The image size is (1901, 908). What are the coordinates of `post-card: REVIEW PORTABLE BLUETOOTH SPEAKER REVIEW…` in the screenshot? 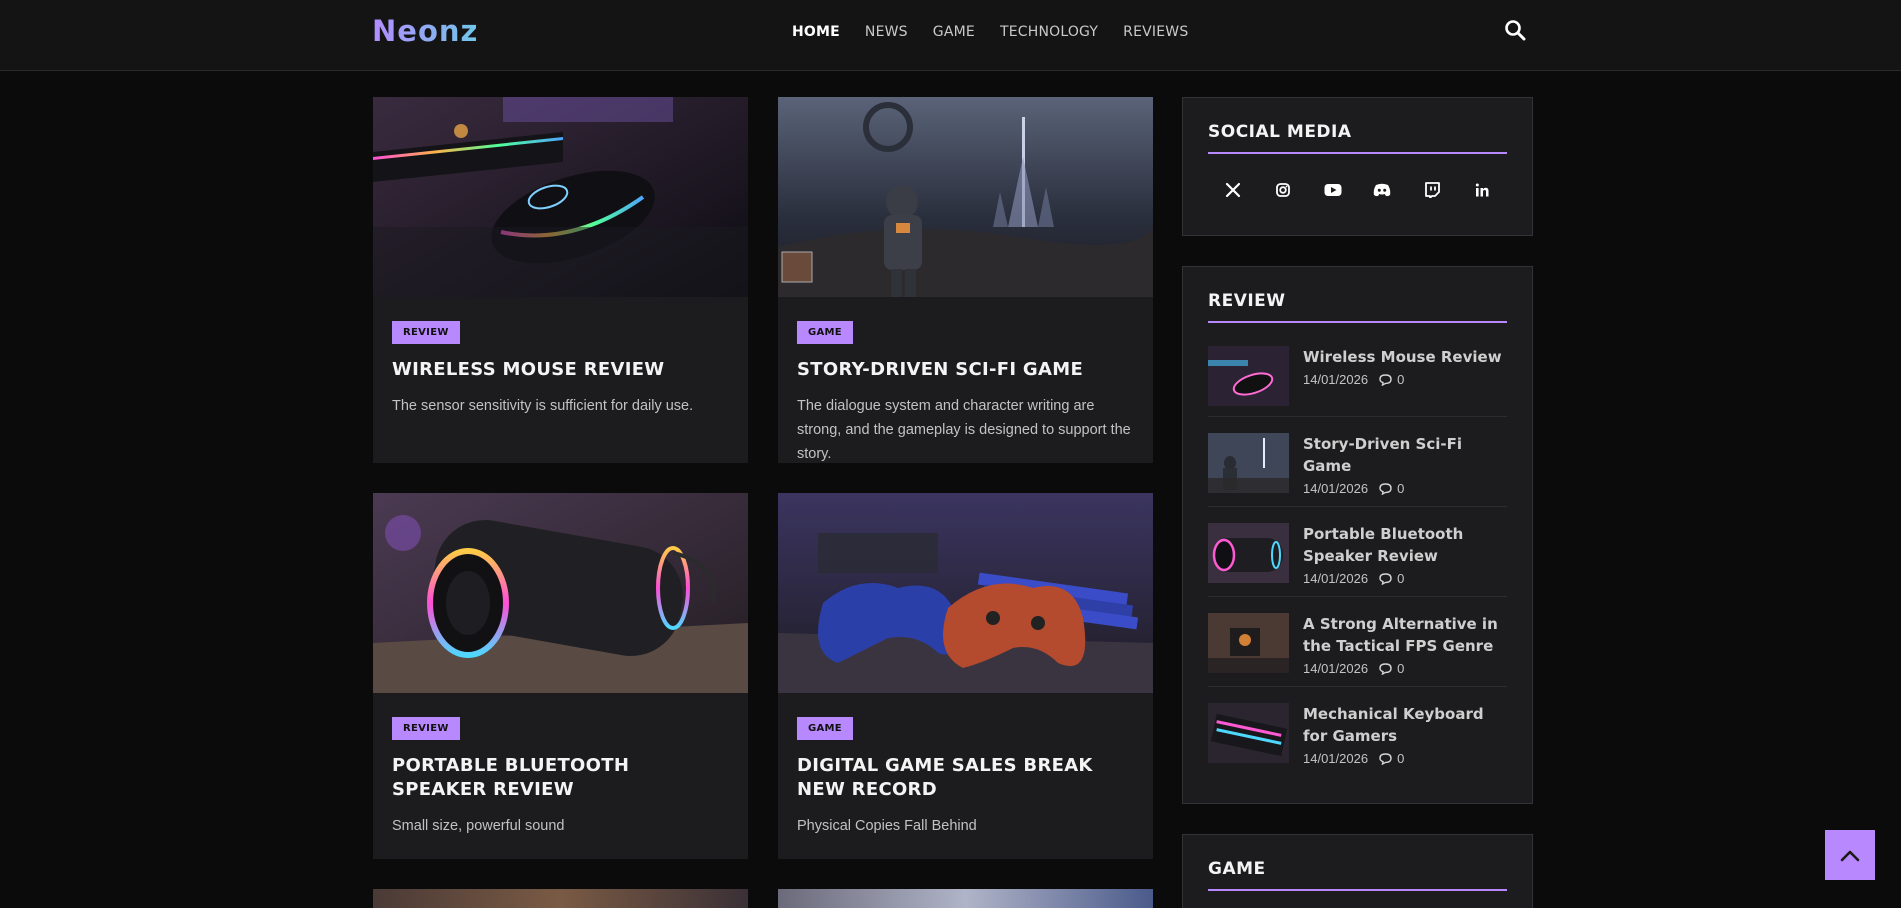 It's located at (560, 676).